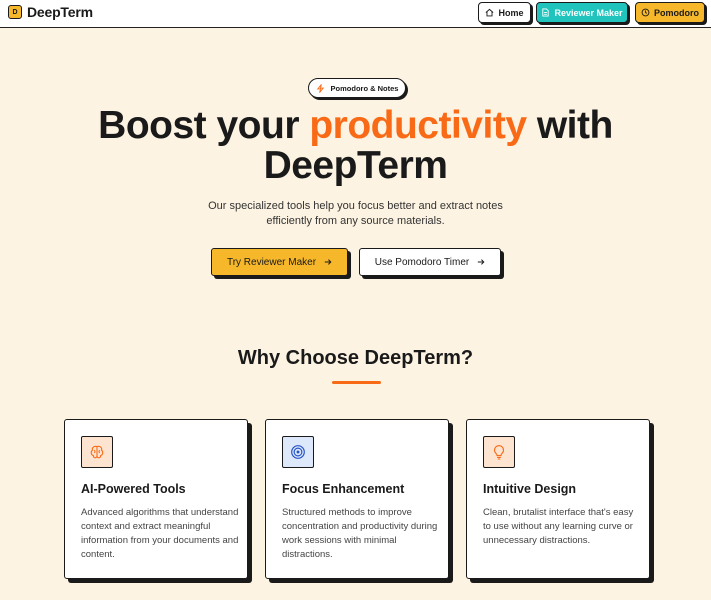 Image resolution: width=711 pixels, height=600 pixels. I want to click on hero-badge-label: Pomodoro & Notes, so click(364, 88).